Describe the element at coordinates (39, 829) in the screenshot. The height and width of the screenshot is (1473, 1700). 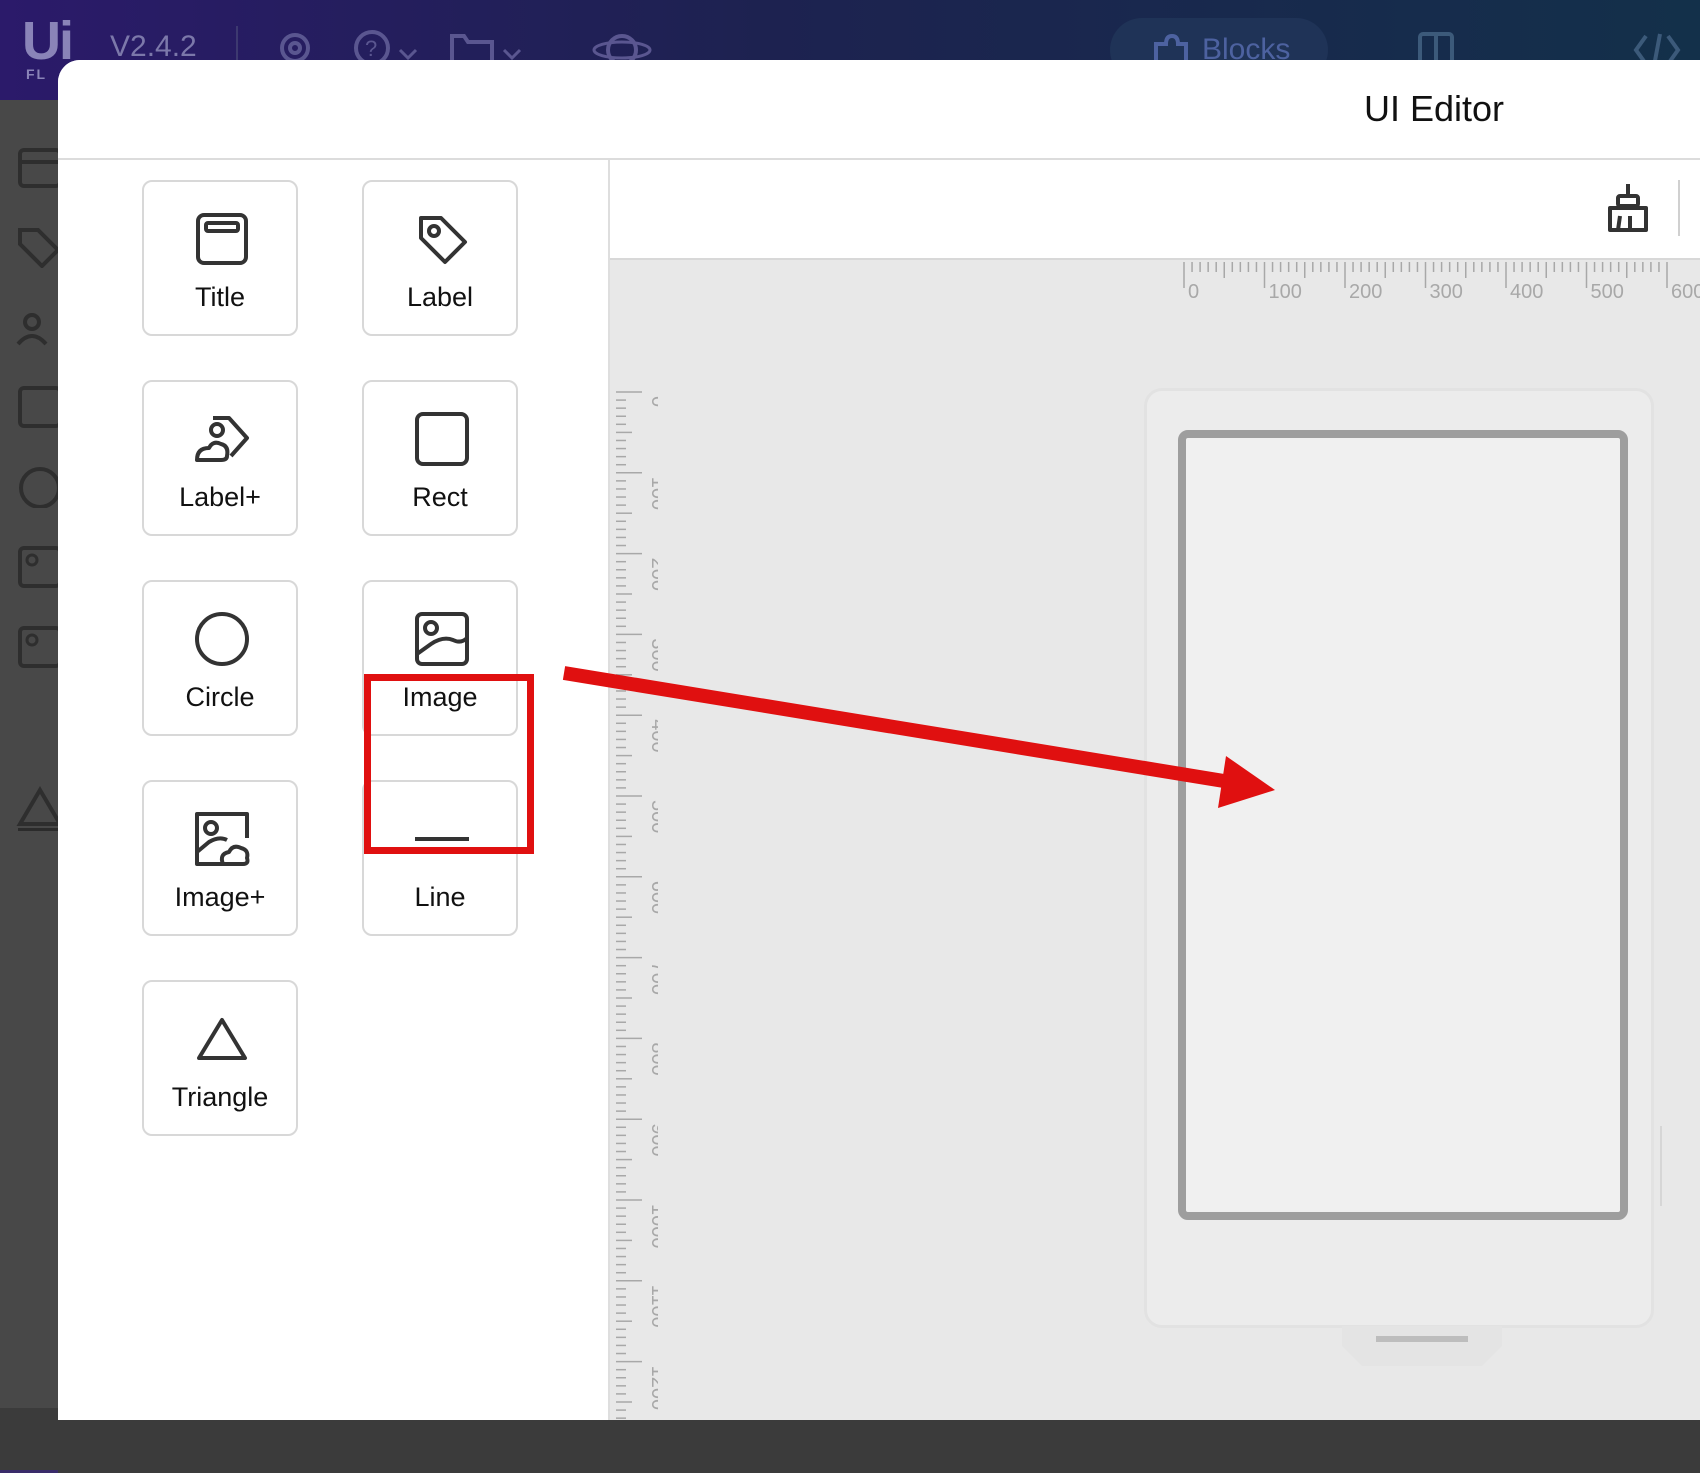
I see `line-icon` at that location.